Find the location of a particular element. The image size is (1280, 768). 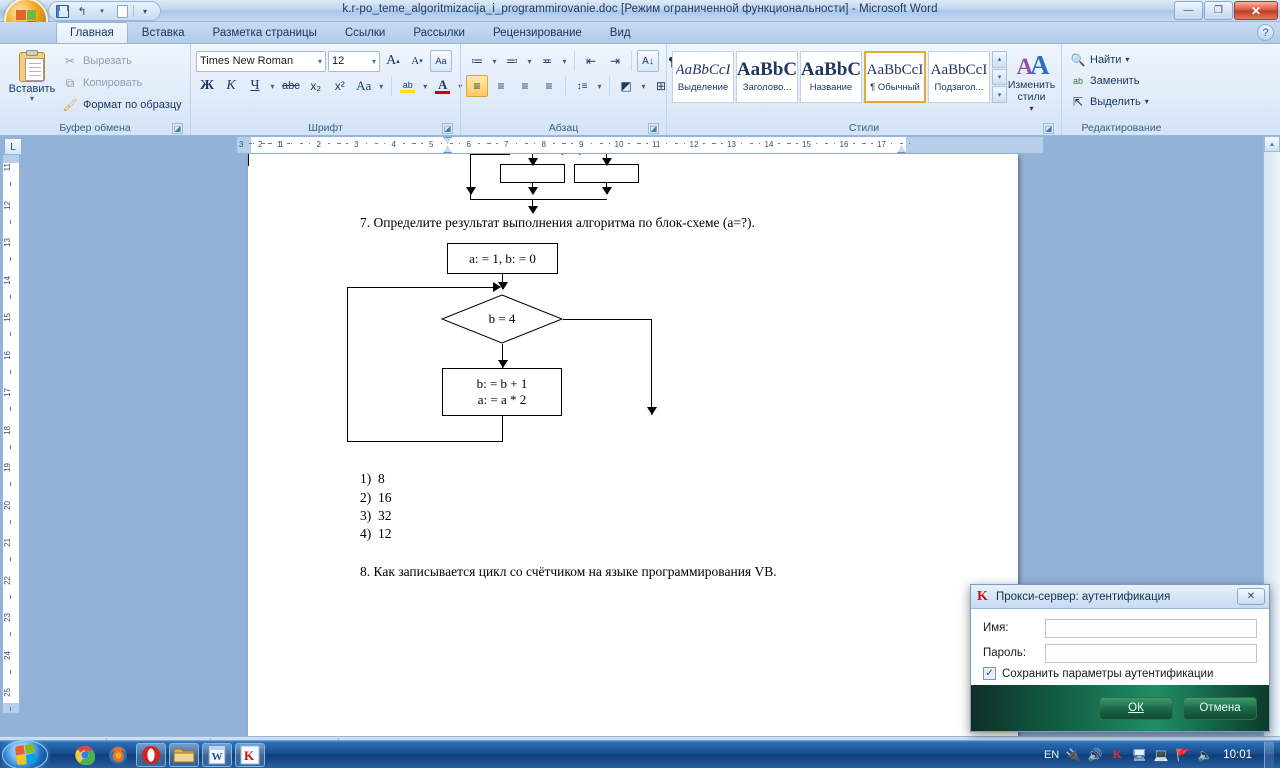

bullets-button: ≔ is located at coordinates (477, 61).